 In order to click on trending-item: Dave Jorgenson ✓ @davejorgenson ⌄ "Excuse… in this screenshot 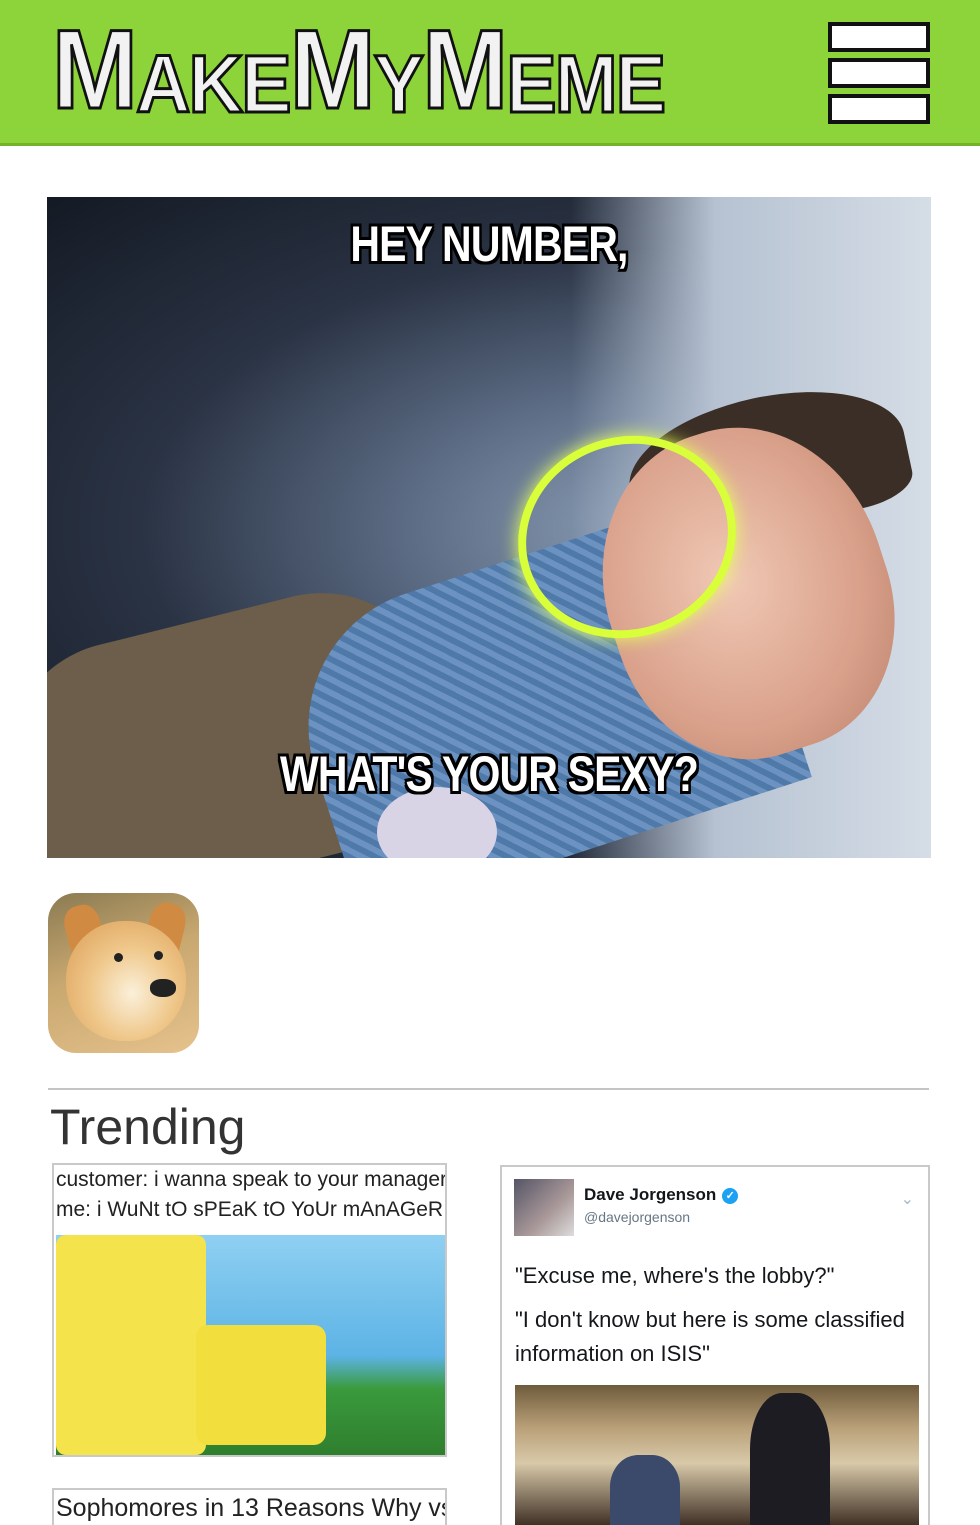, I will do `click(715, 1345)`.